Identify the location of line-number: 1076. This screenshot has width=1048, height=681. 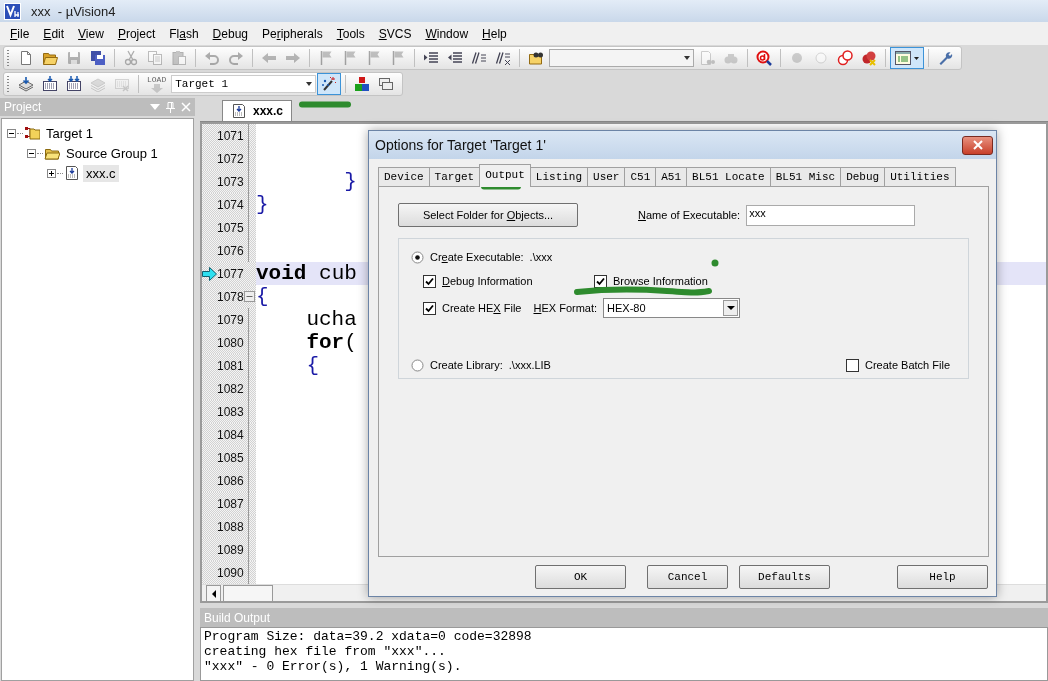
(229, 250).